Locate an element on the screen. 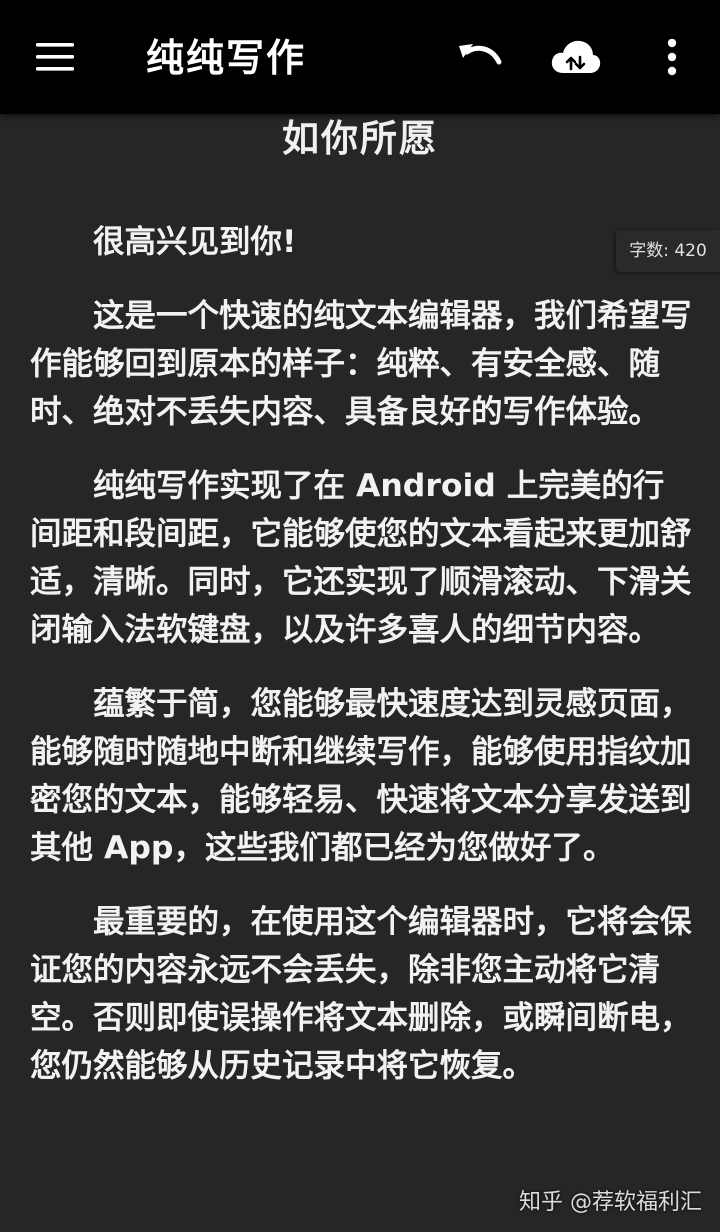 This screenshot has height=1232, width=720. menu-button is located at coordinates (56, 57).